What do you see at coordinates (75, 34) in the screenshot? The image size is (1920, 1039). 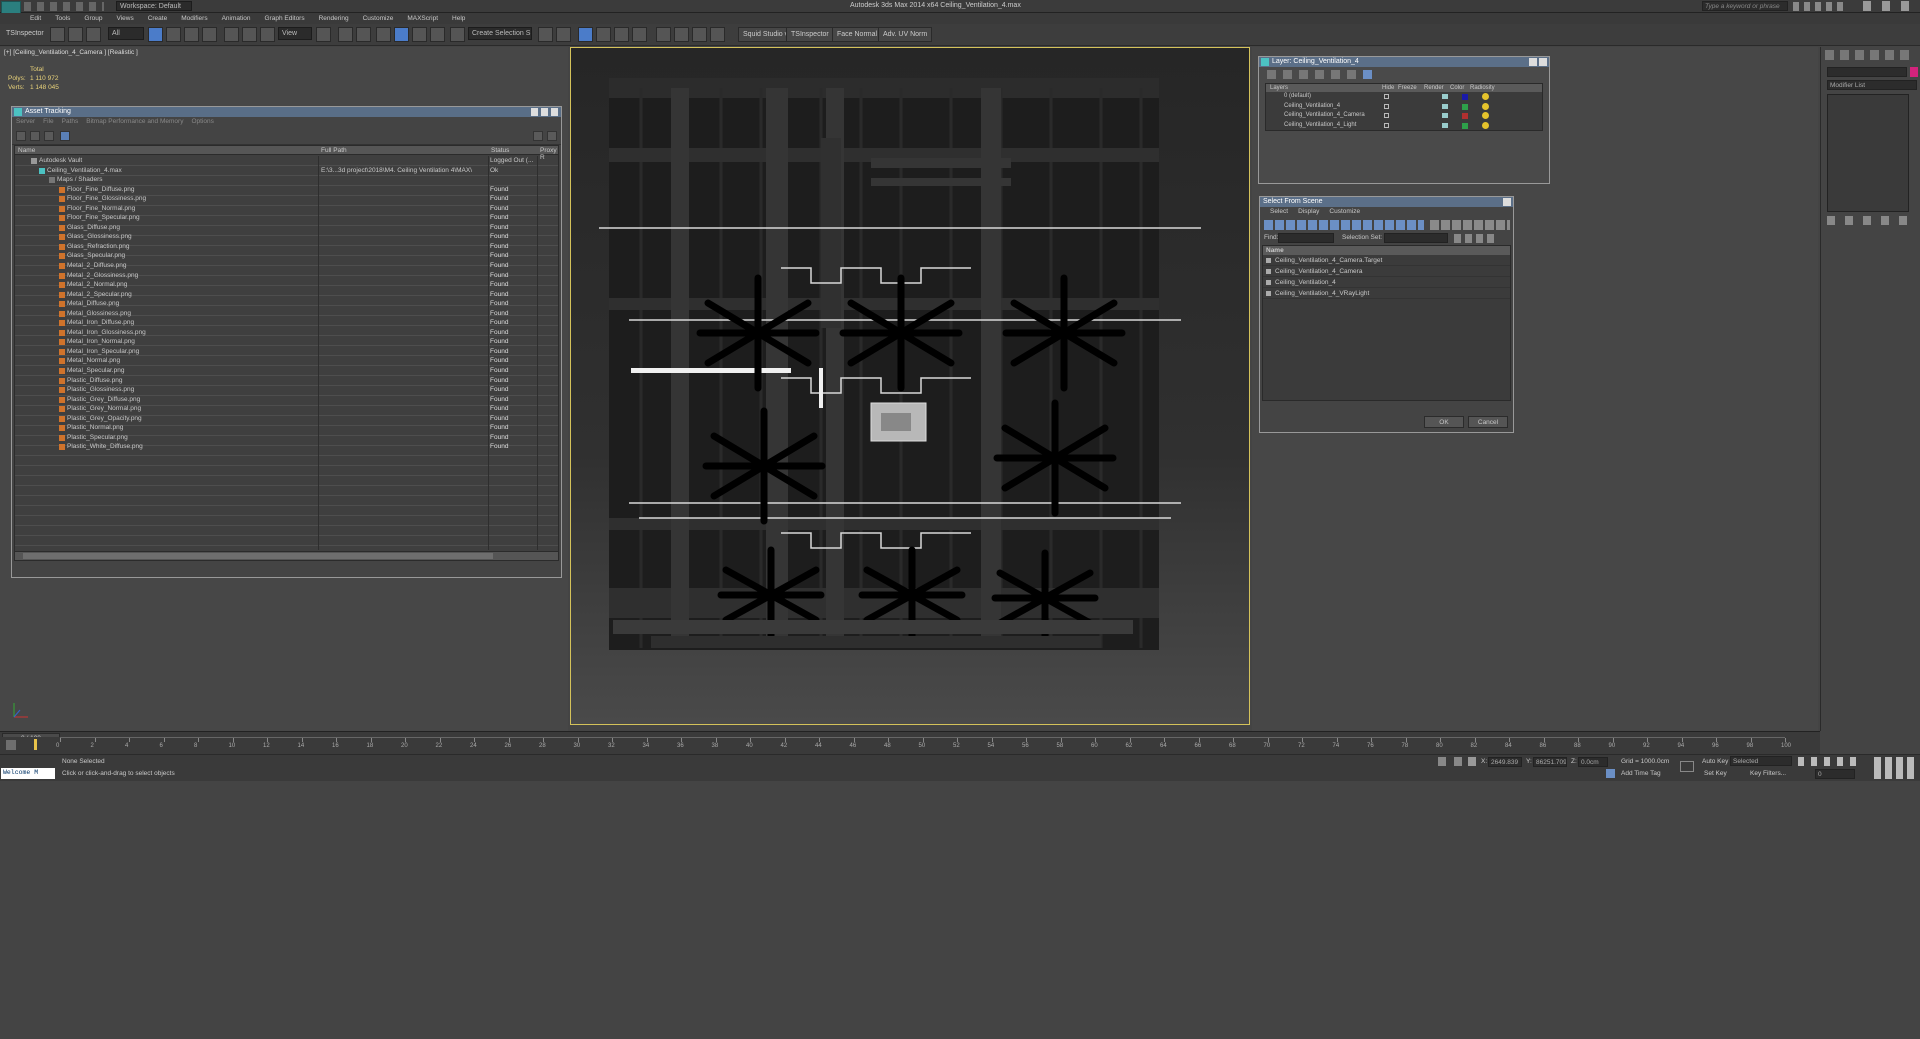 I see `unlink-icon` at bounding box center [75, 34].